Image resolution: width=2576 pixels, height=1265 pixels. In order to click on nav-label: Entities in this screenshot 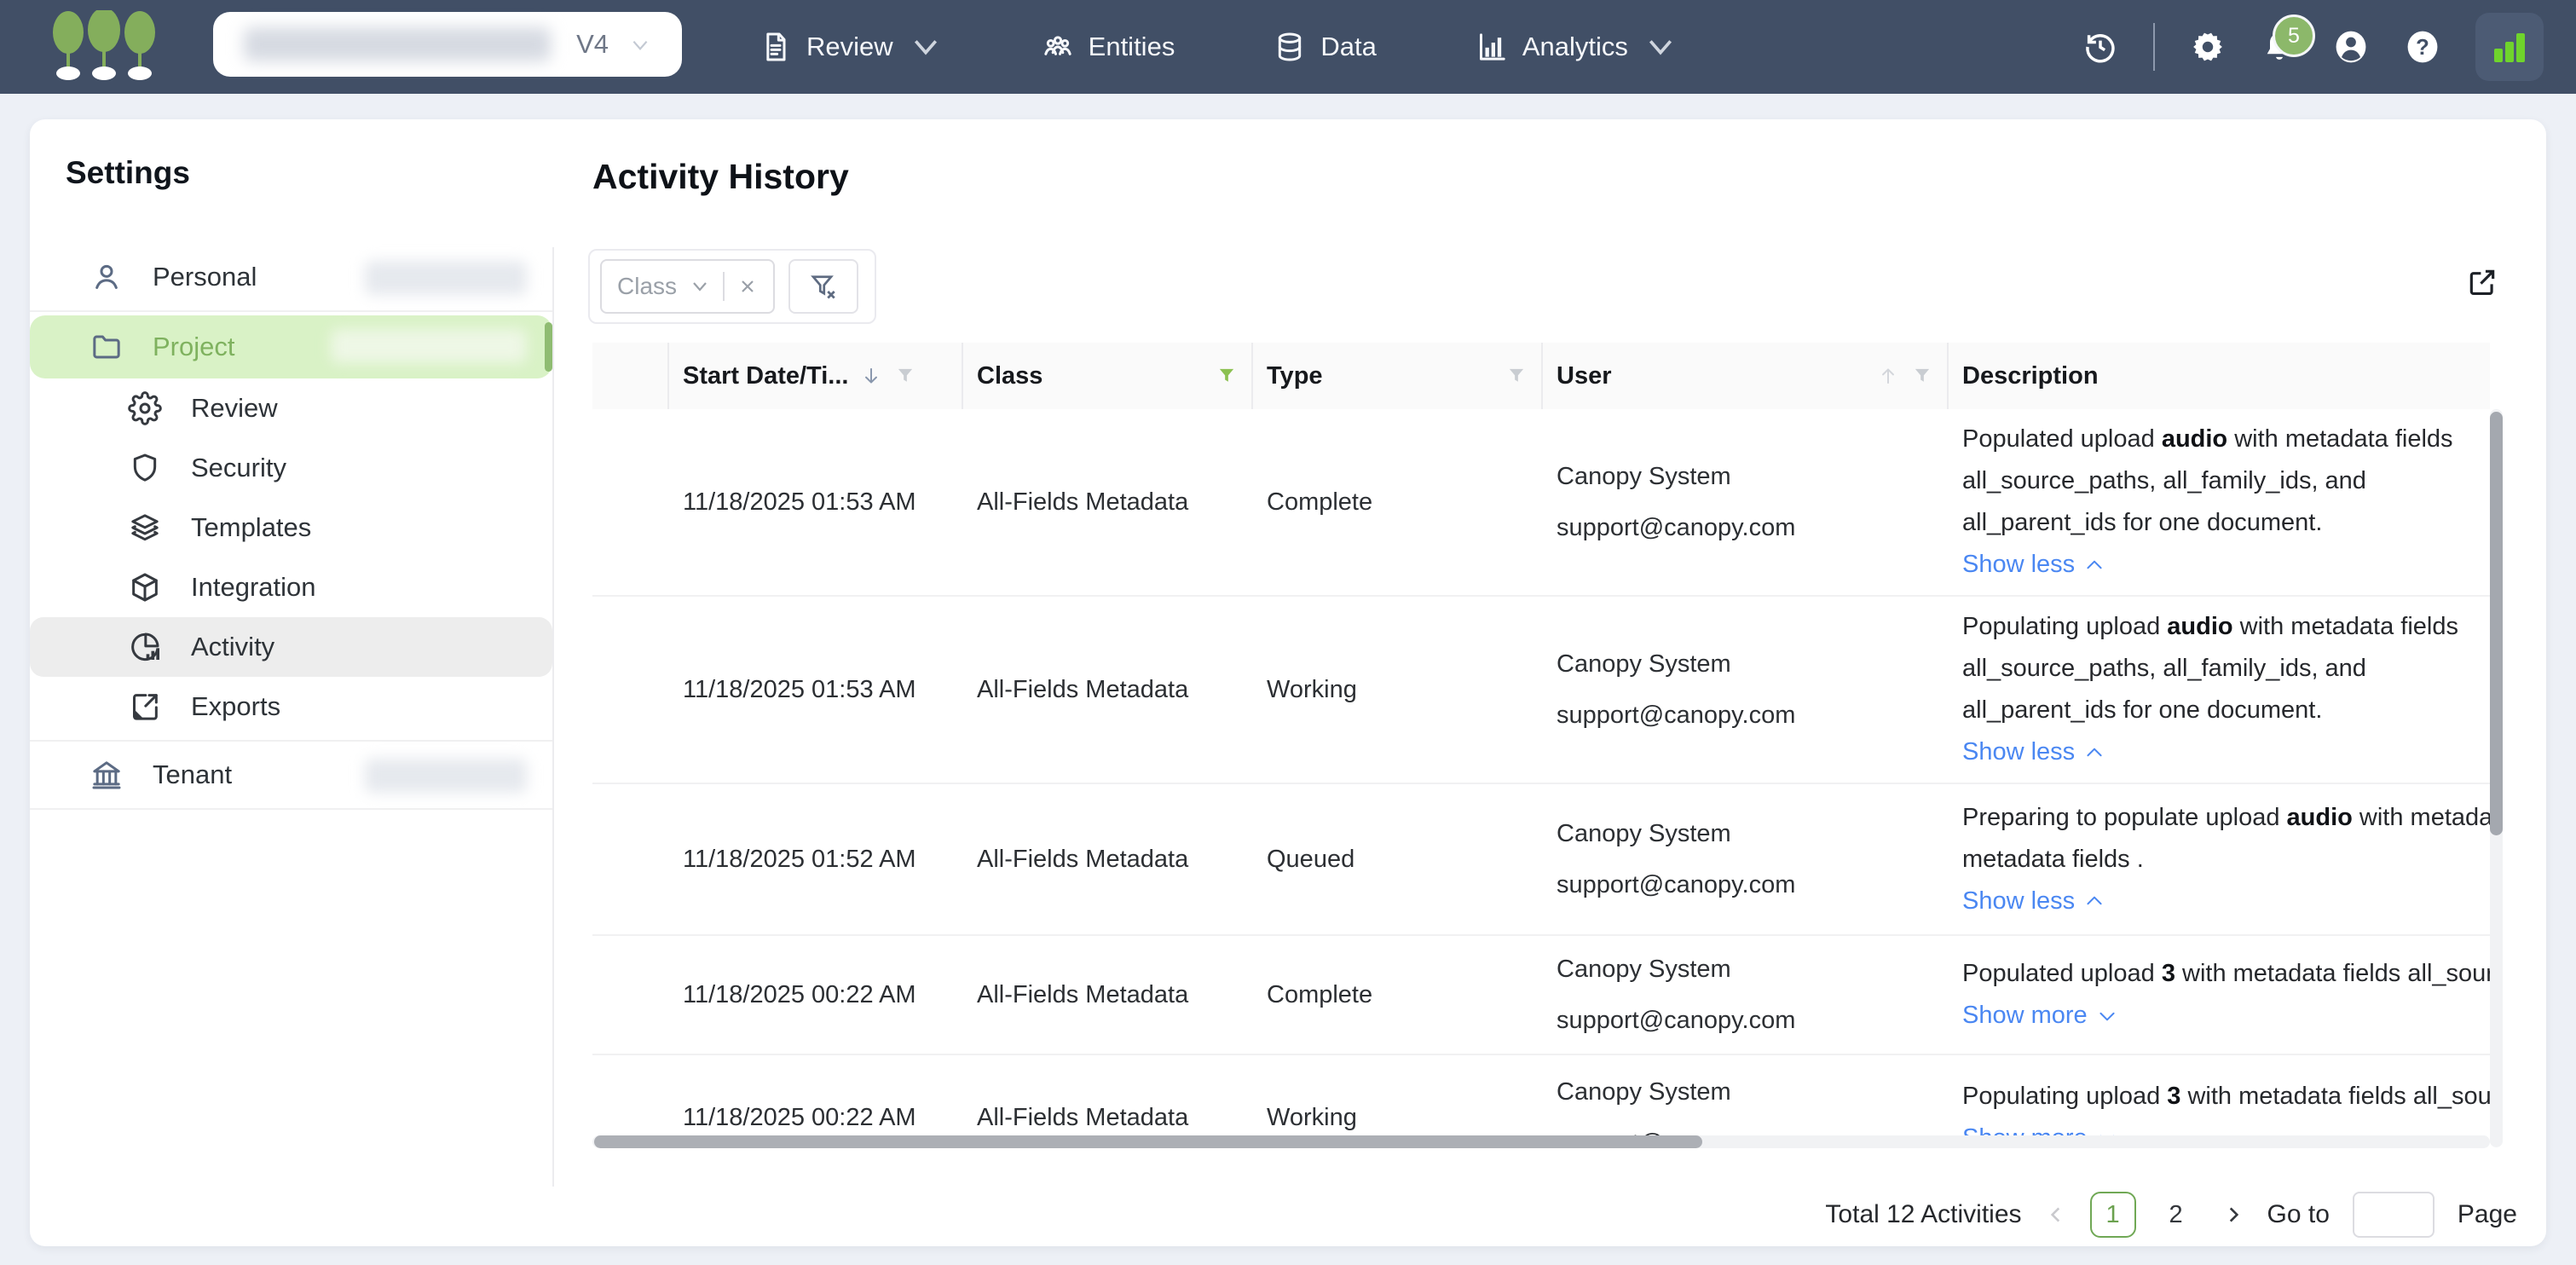, I will do `click(1131, 47)`.